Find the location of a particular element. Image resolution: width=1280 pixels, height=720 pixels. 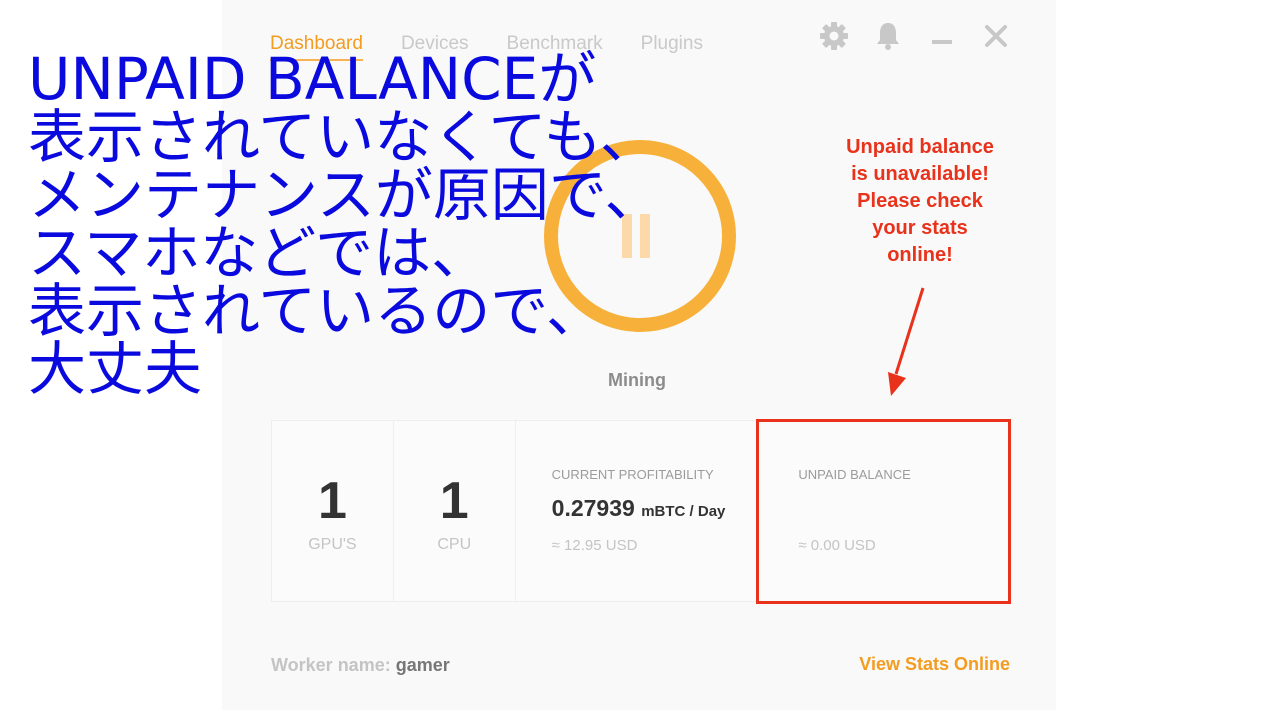

annotation-arrow-icon is located at coordinates (906, 341).